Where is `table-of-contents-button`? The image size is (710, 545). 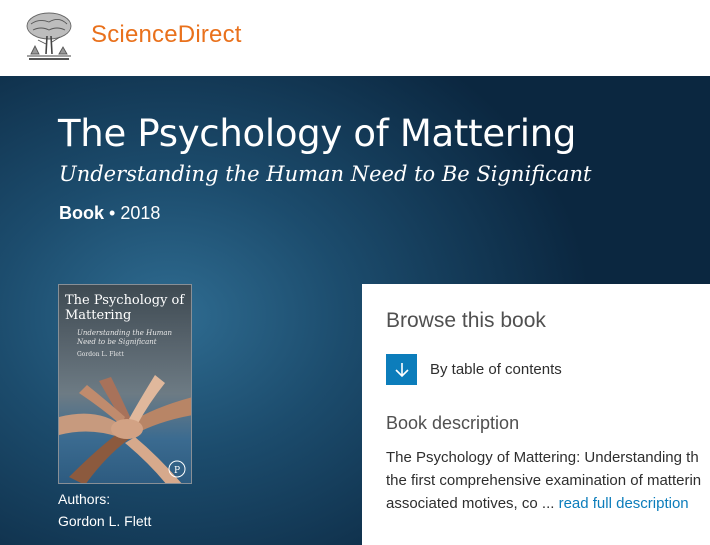
table-of-contents-button is located at coordinates (401, 369).